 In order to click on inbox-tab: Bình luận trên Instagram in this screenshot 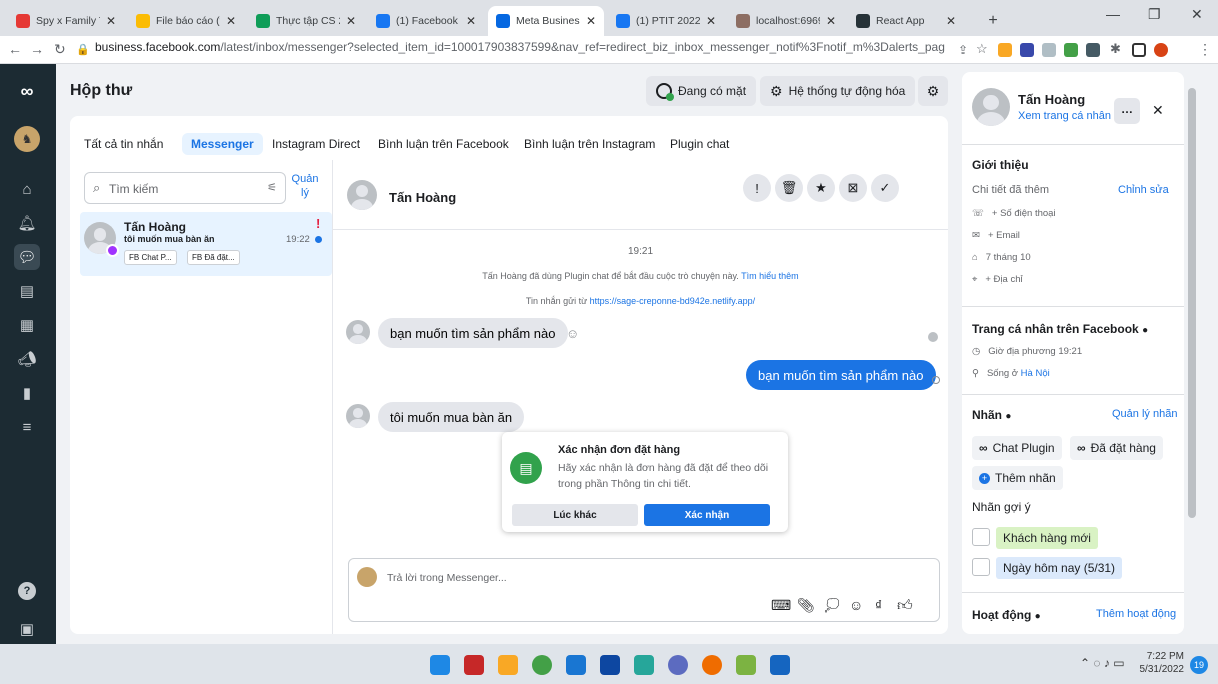, I will do `click(589, 144)`.